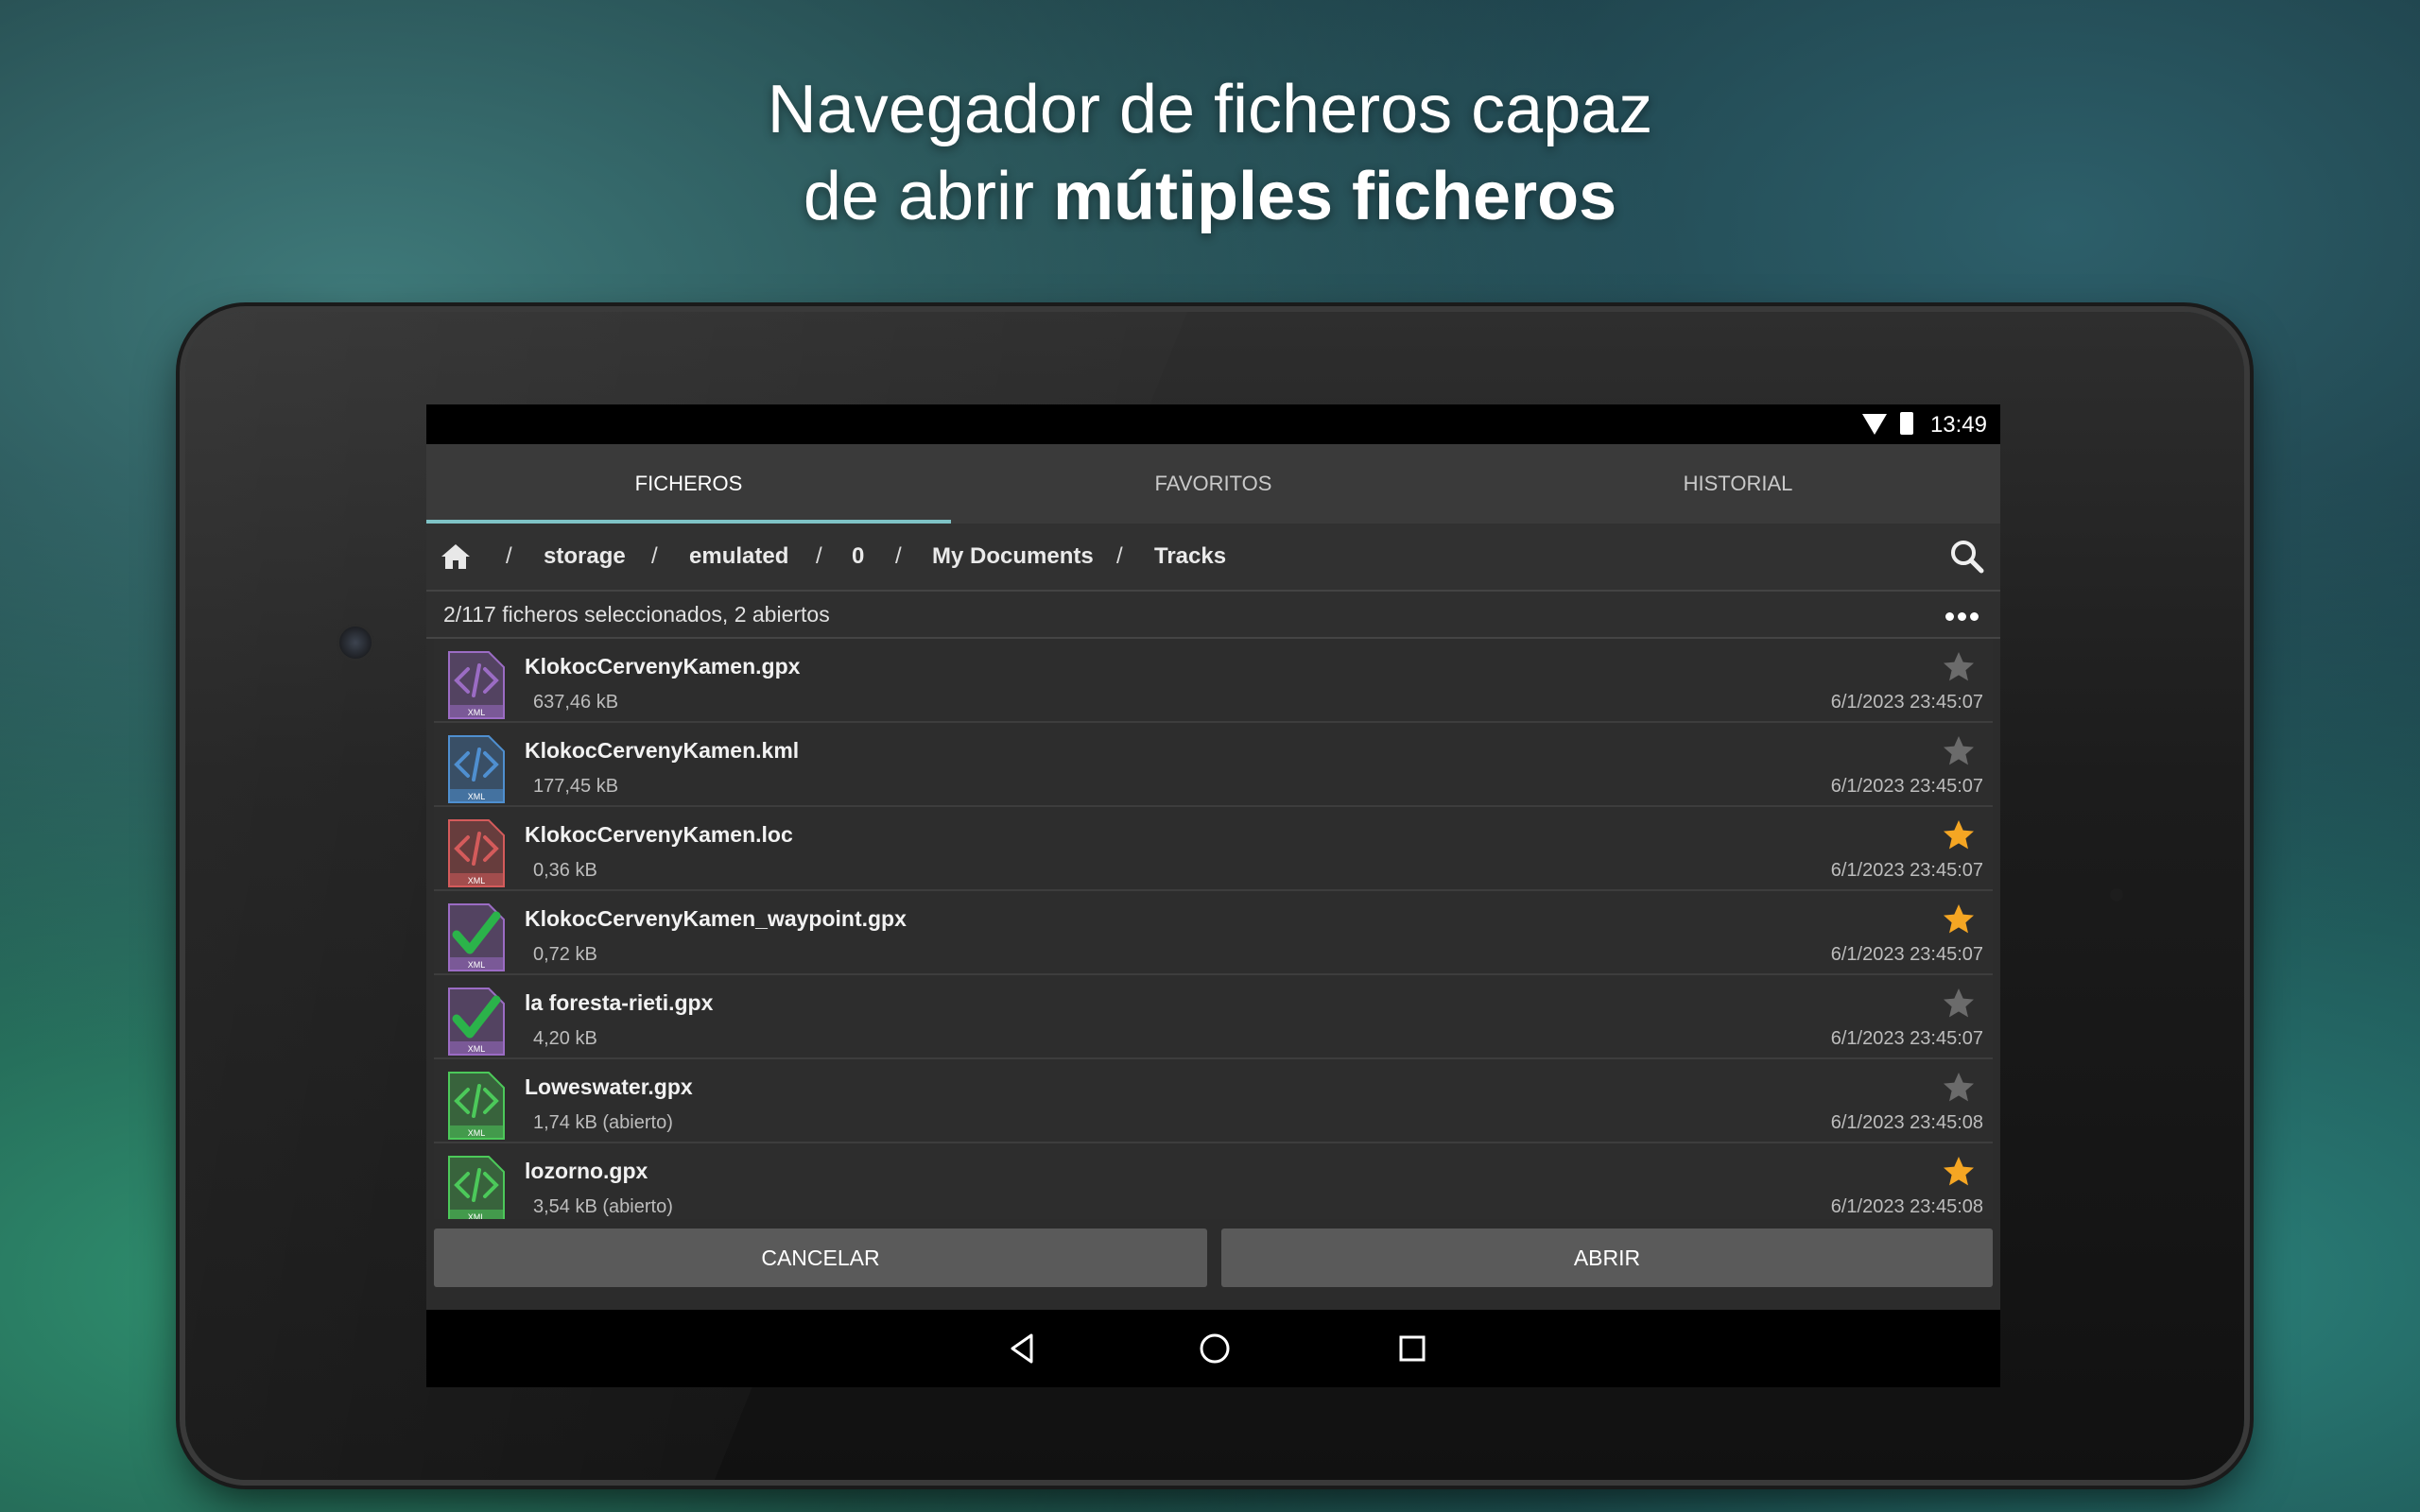 The height and width of the screenshot is (1512, 2420). Describe the element at coordinates (576, 786) in the screenshot. I see `file-size: 177,45 kB` at that location.